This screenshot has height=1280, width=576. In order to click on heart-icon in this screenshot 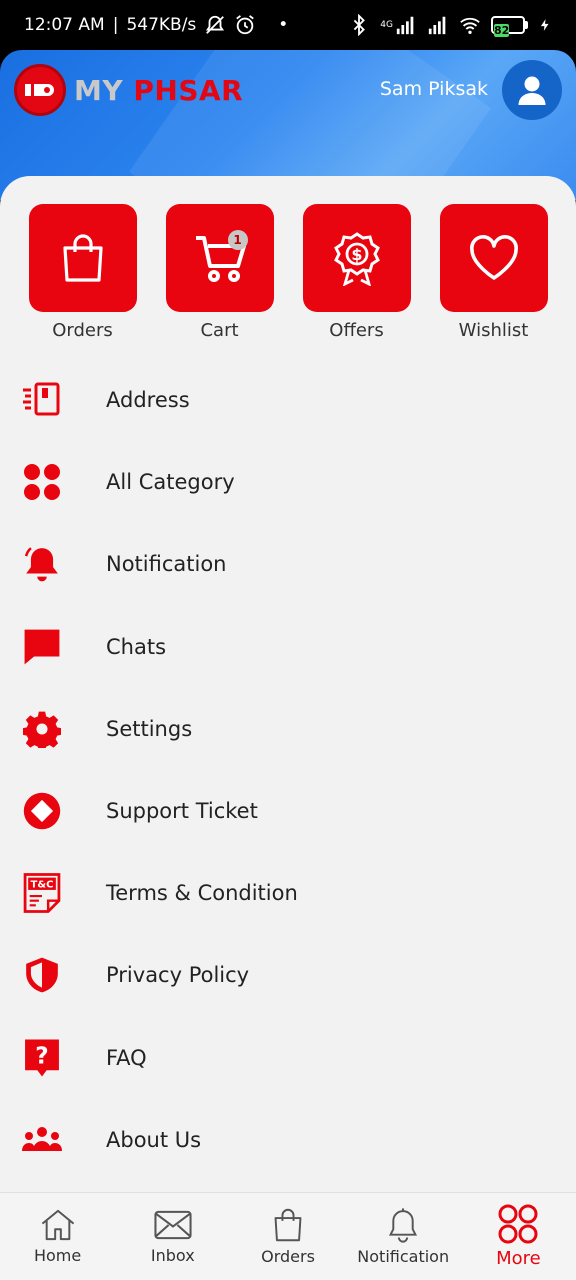, I will do `click(493, 257)`.